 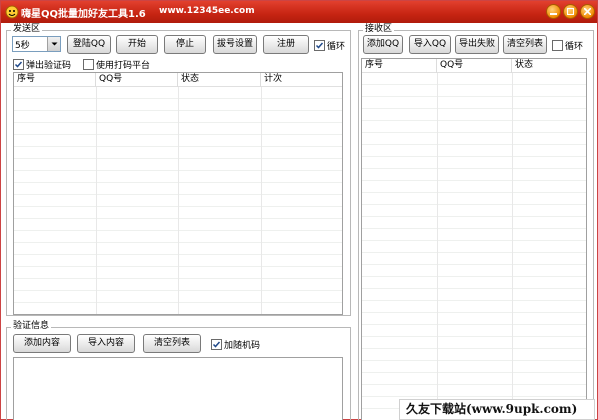 I want to click on window-url: www.12345ee.com, so click(x=207, y=11).